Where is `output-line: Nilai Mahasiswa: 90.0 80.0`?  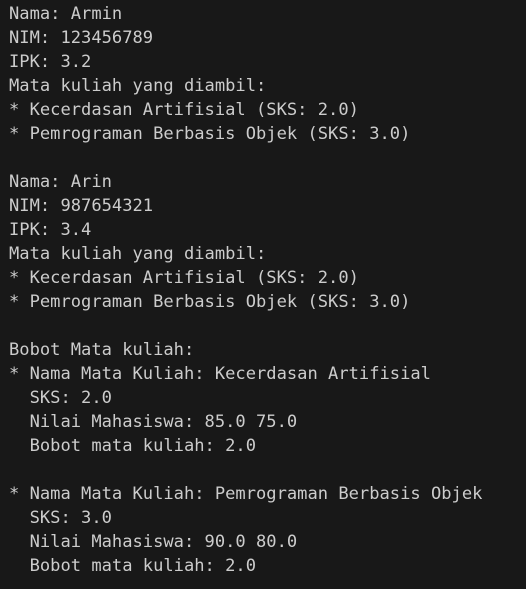 output-line: Nilai Mahasiswa: 90.0 80.0 is located at coordinates (153, 542).